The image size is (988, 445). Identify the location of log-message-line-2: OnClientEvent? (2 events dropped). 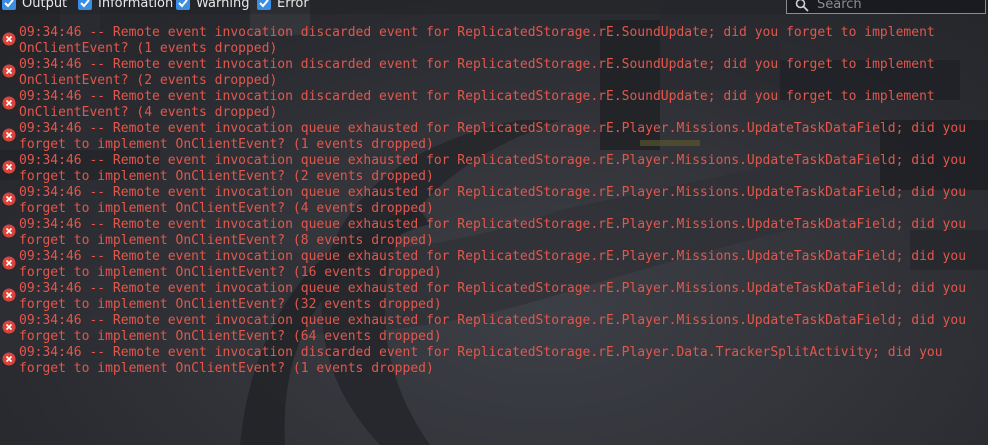
(148, 80).